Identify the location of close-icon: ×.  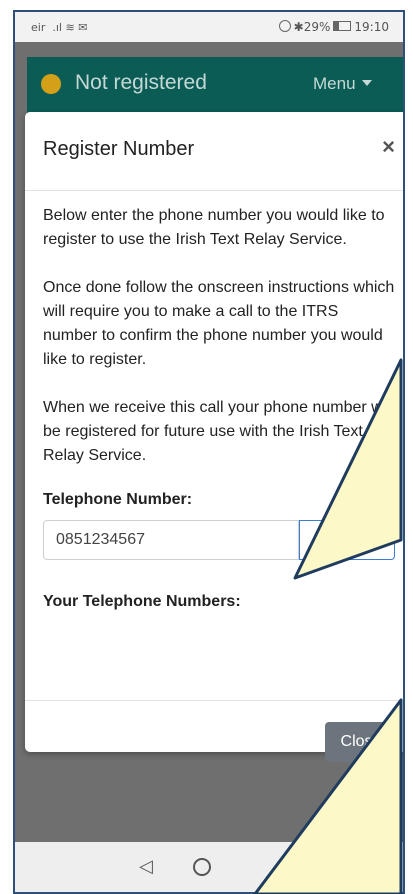
(388, 147).